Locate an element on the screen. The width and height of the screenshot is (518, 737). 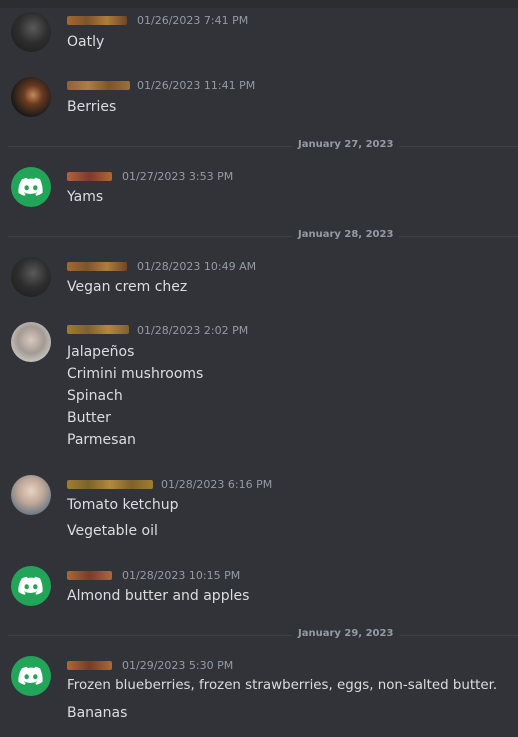
message-text: Tomato ketchup is located at coordinates (123, 505).